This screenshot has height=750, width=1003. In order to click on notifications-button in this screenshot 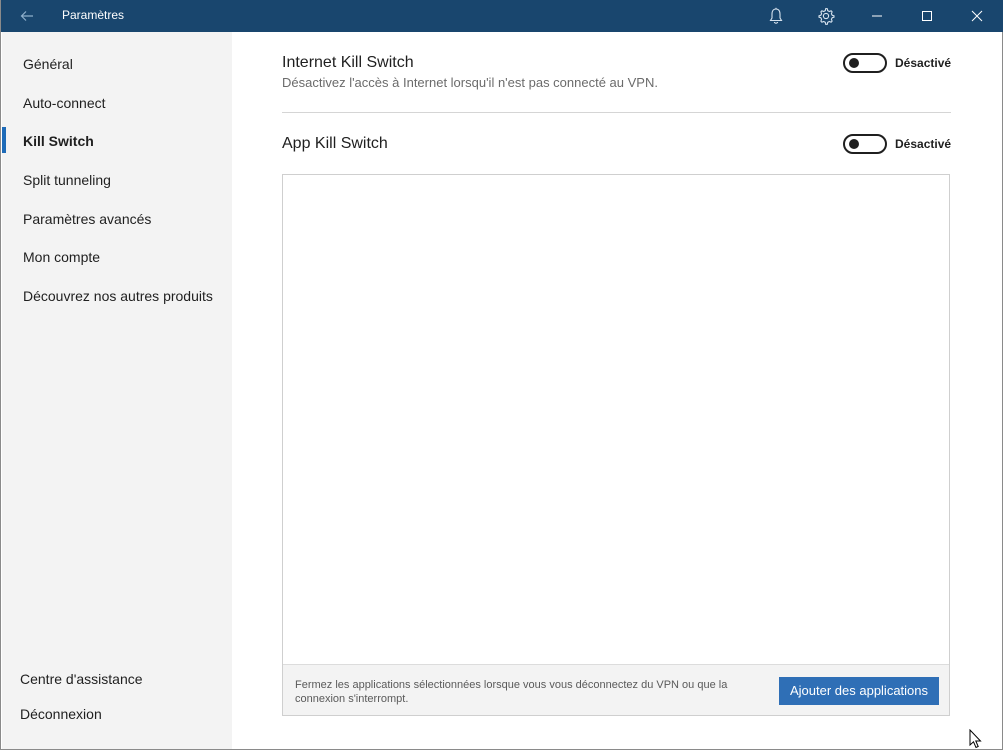, I will do `click(776, 16)`.